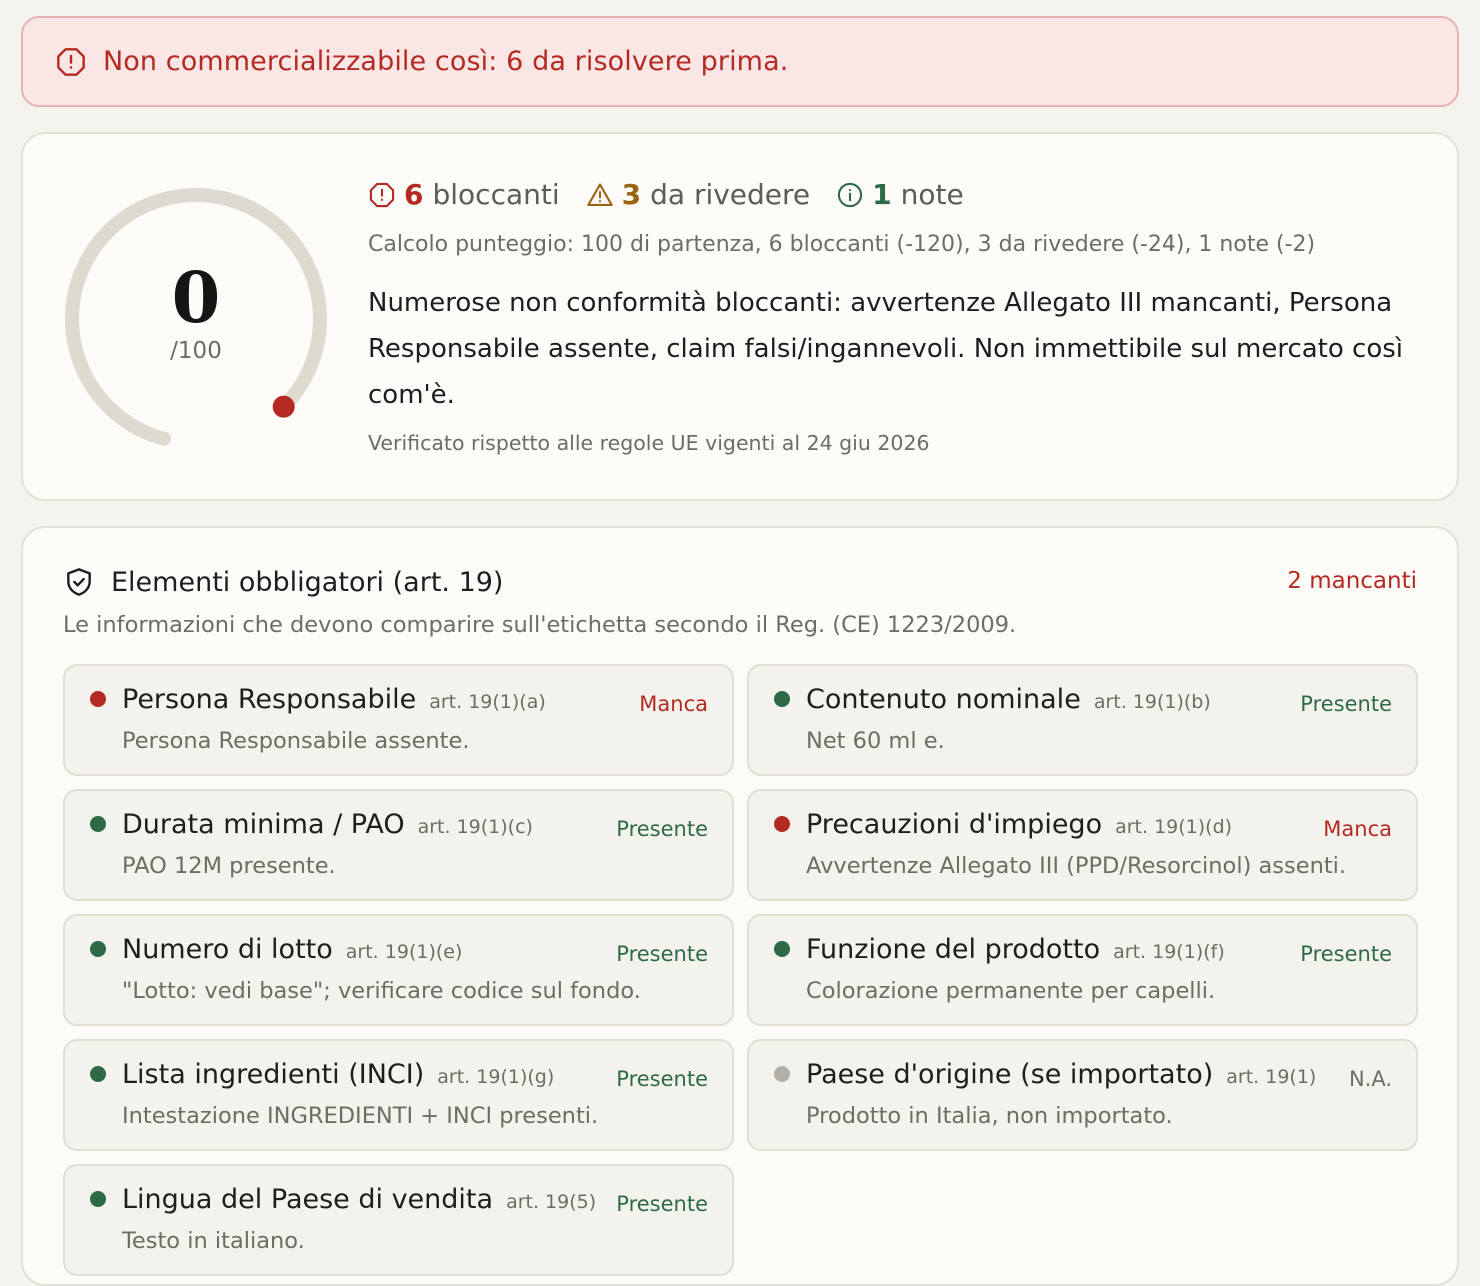 This screenshot has width=1480, height=1286. Describe the element at coordinates (875, 741) in the screenshot. I see `element-detail: Net 60 ml e.` at that location.